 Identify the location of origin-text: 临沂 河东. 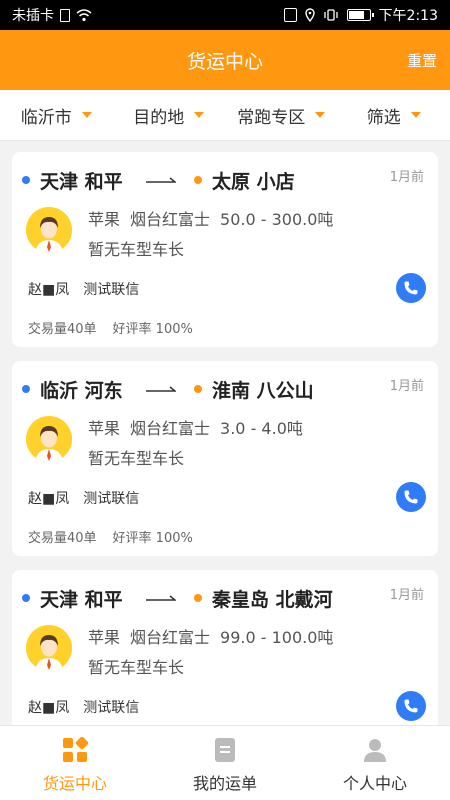
(81, 390).